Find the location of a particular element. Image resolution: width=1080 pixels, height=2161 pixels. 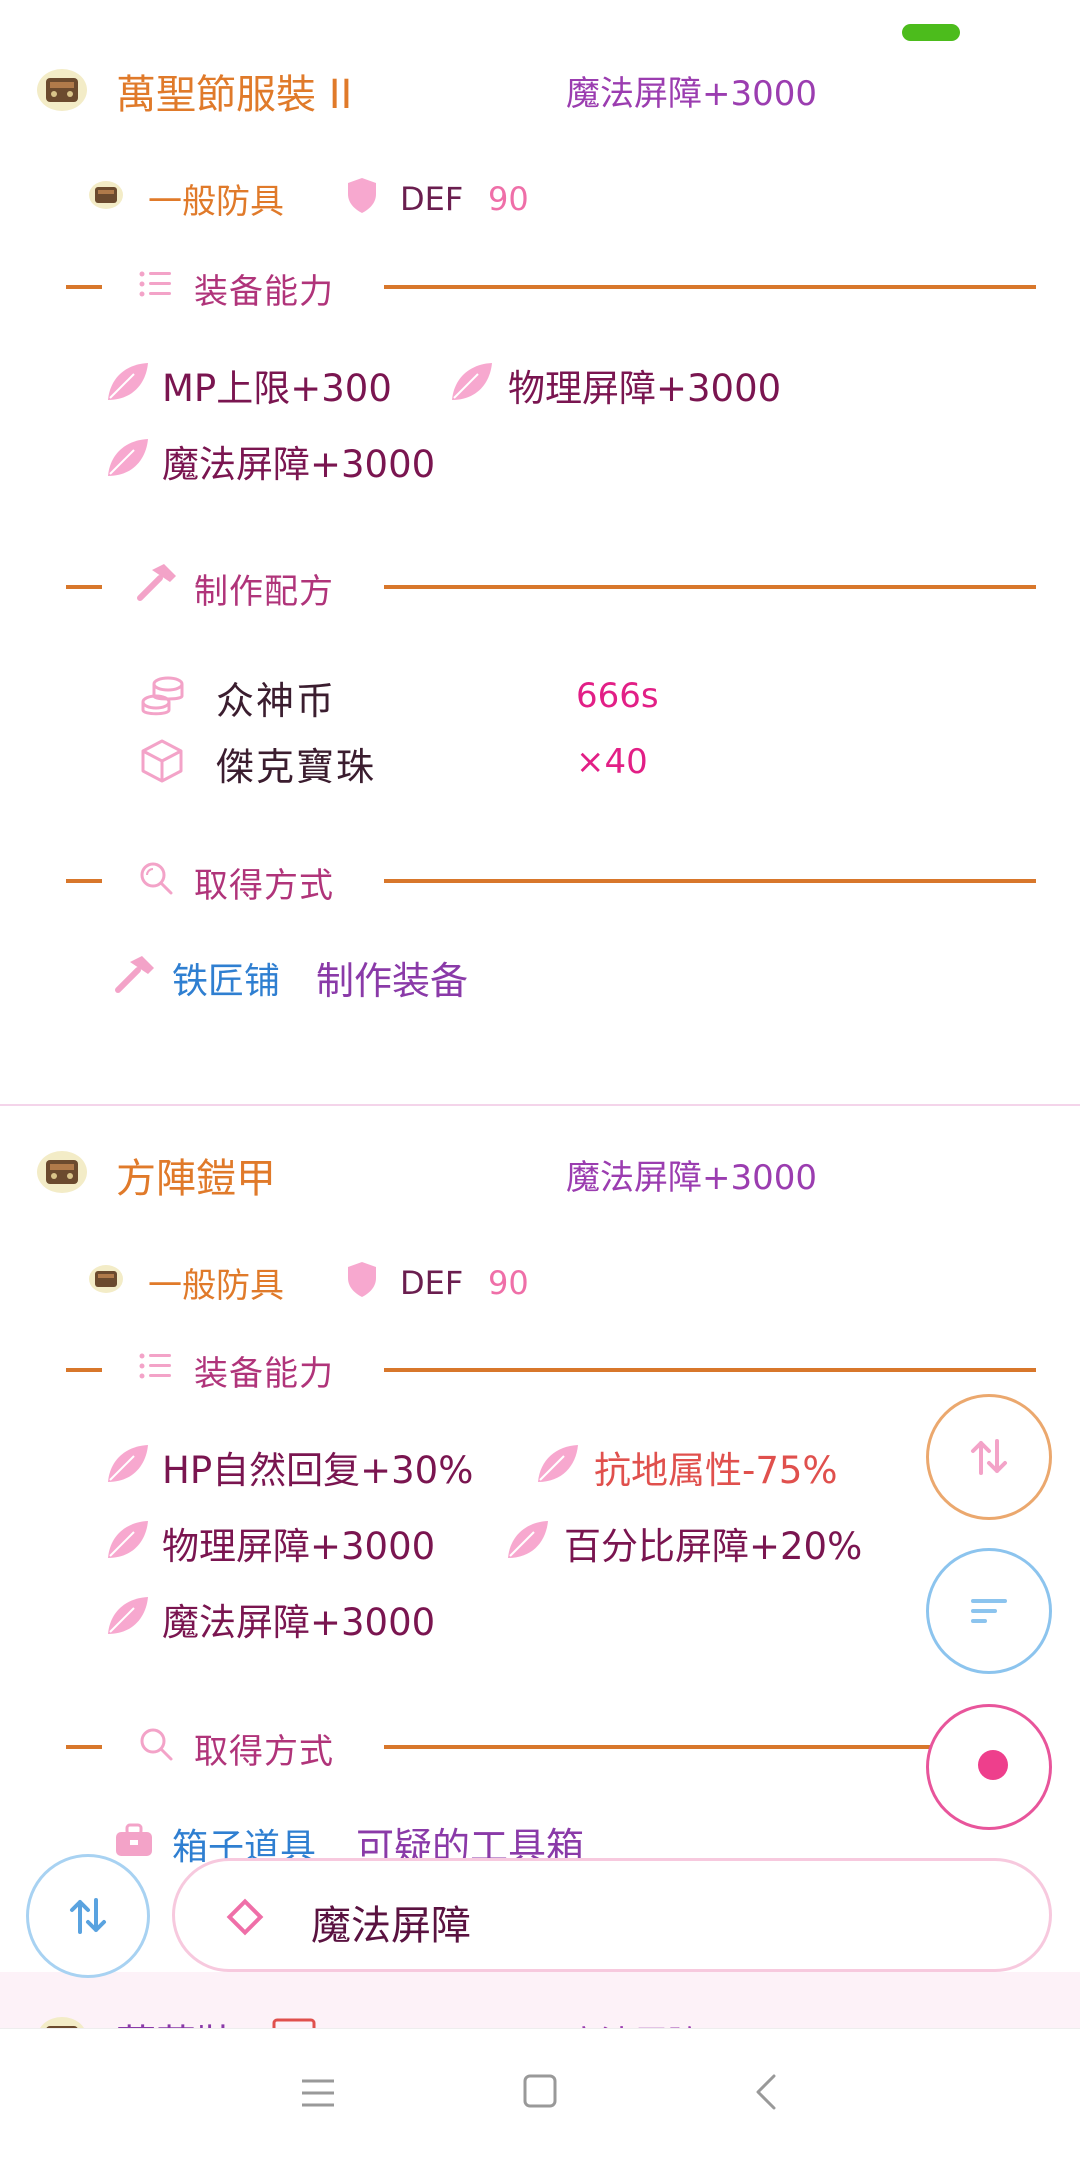

system-nav-bar is located at coordinates (540, 2094).